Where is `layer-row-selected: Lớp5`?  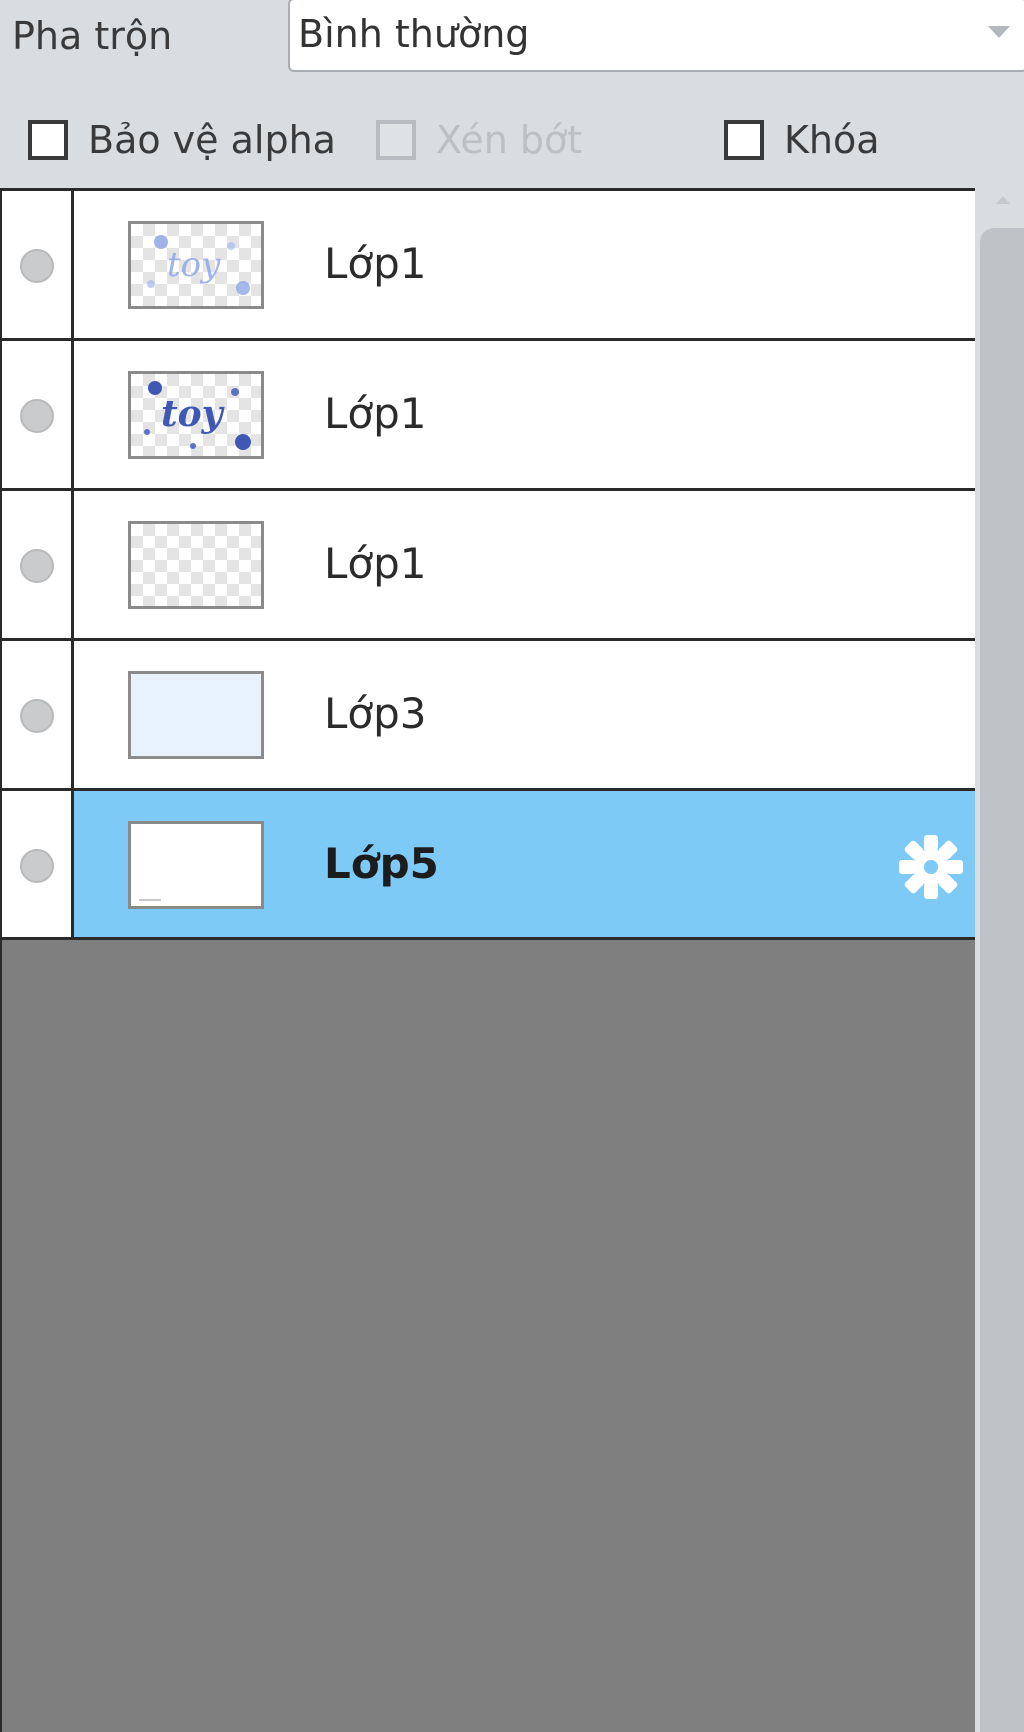 layer-row-selected: Lớp5 is located at coordinates (488, 864).